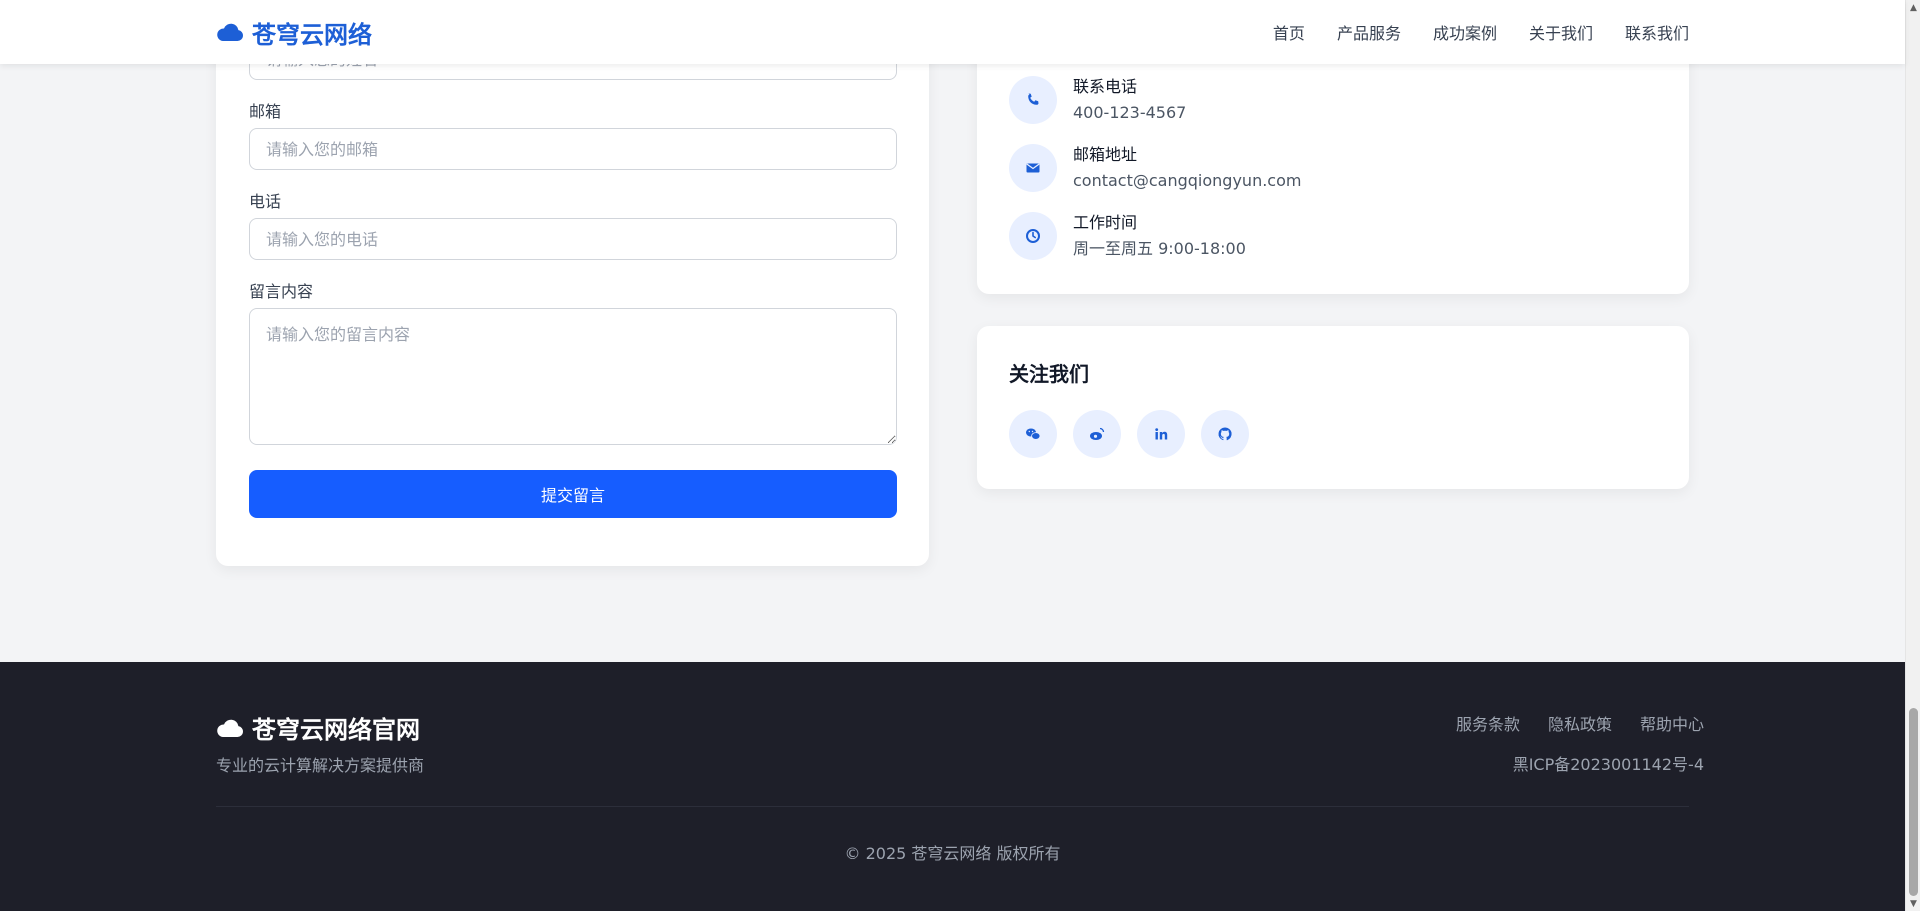 The height and width of the screenshot is (911, 1920). Describe the element at coordinates (1912, 455) in the screenshot. I see `page-scrollbar: ▲ ▼` at that location.